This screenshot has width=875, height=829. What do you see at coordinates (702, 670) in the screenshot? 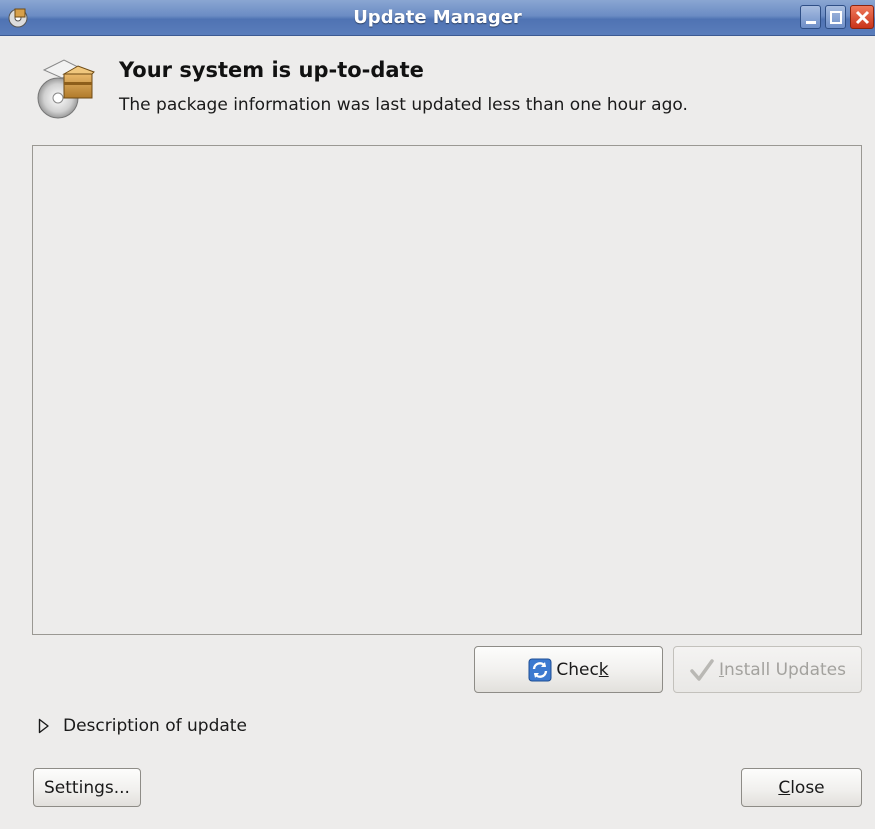
I see `checkmark-icon` at bounding box center [702, 670].